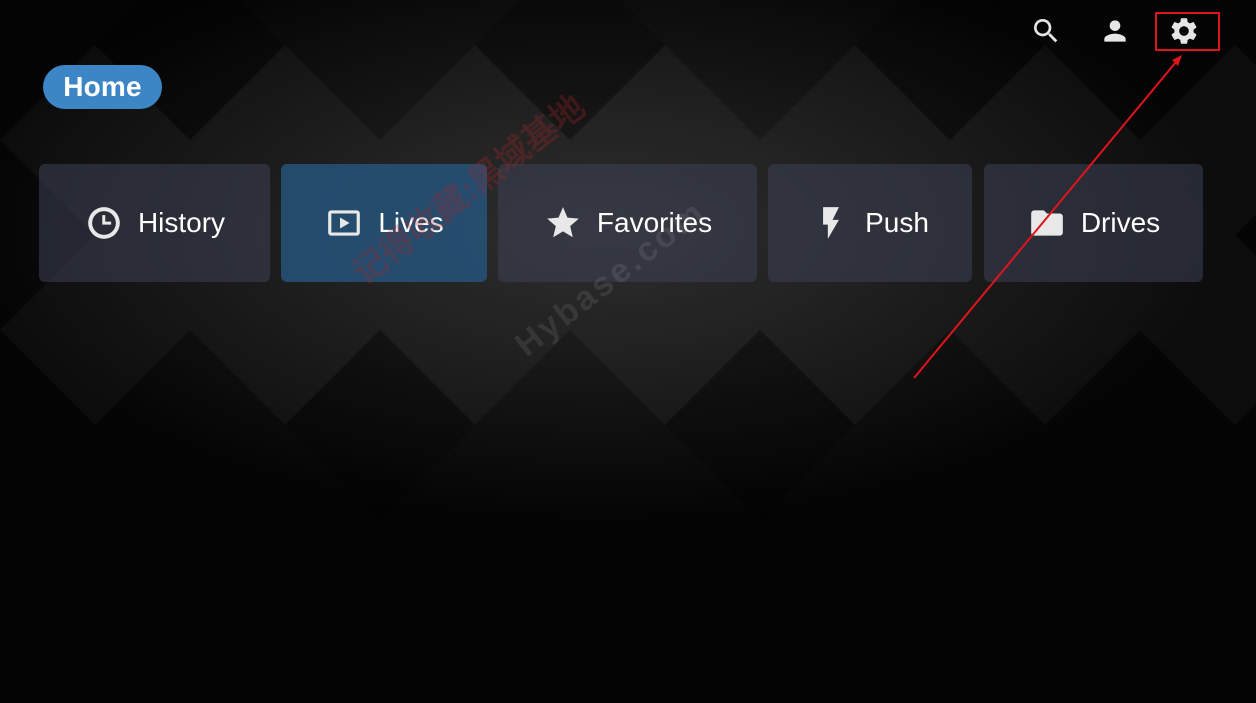 The image size is (1256, 703). I want to click on nav-tile-history: History, so click(154, 223).